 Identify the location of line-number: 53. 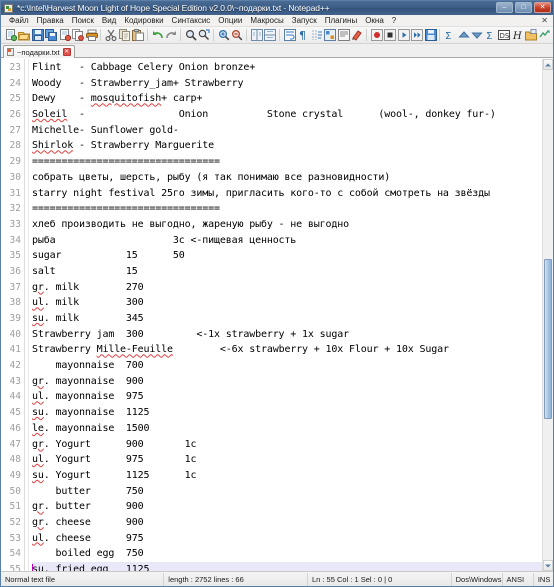
(15, 538).